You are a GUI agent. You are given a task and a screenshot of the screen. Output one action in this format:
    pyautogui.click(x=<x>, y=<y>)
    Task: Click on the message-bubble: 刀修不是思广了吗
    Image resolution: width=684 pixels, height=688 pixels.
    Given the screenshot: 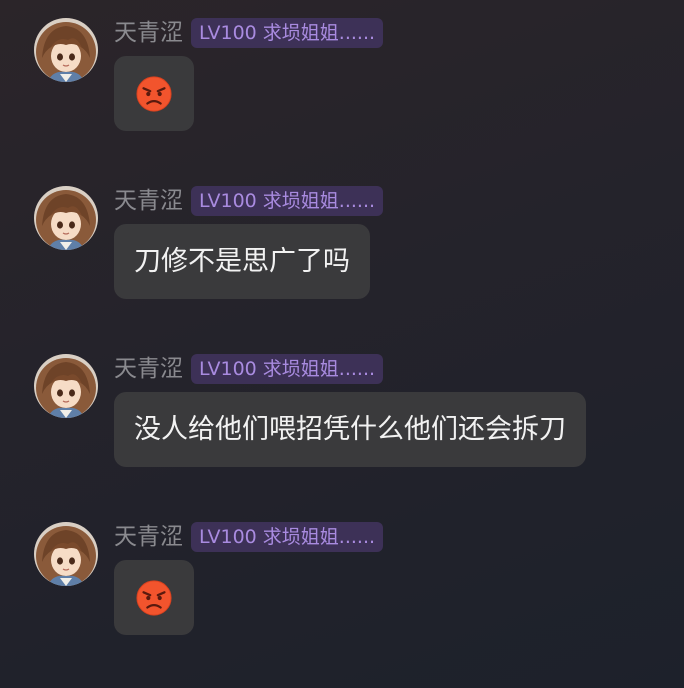 What is the action you would take?
    pyautogui.click(x=242, y=261)
    